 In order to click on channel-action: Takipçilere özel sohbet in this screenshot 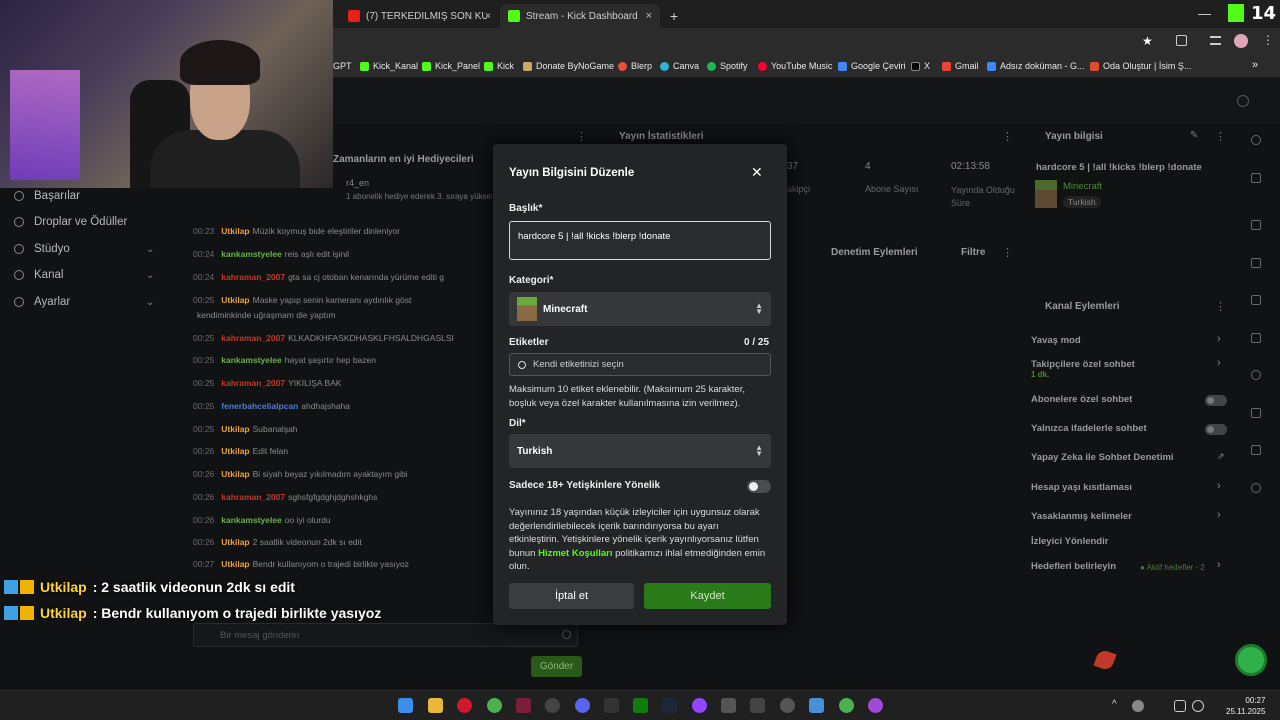, I will do `click(1083, 364)`.